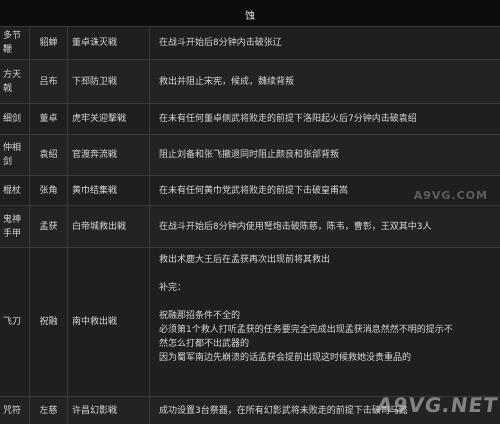 The height and width of the screenshot is (424, 500). What do you see at coordinates (173, 288) in the screenshot?
I see `condition-line: 补完：` at bounding box center [173, 288].